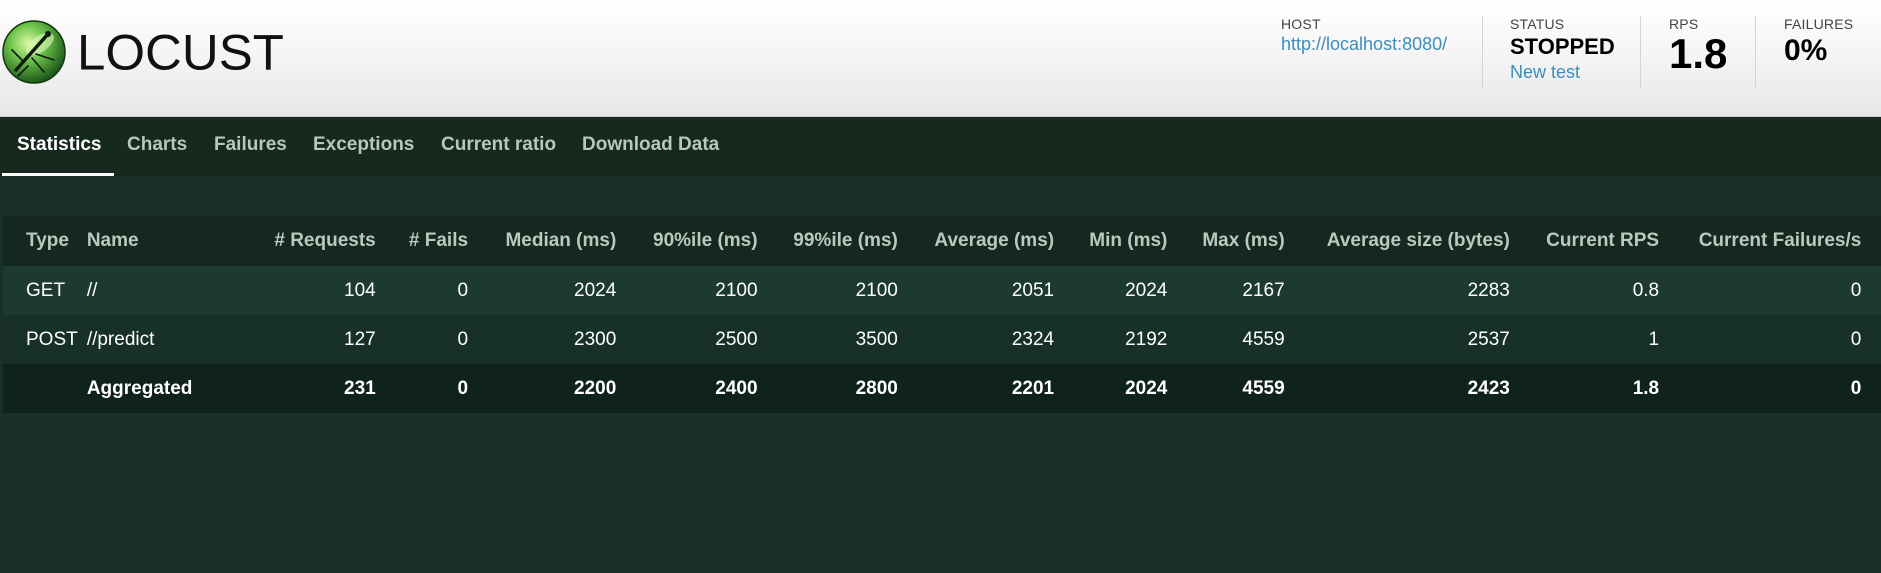 The image size is (1881, 573). I want to click on host-url-link: http://localhost:8080/, so click(1364, 44).